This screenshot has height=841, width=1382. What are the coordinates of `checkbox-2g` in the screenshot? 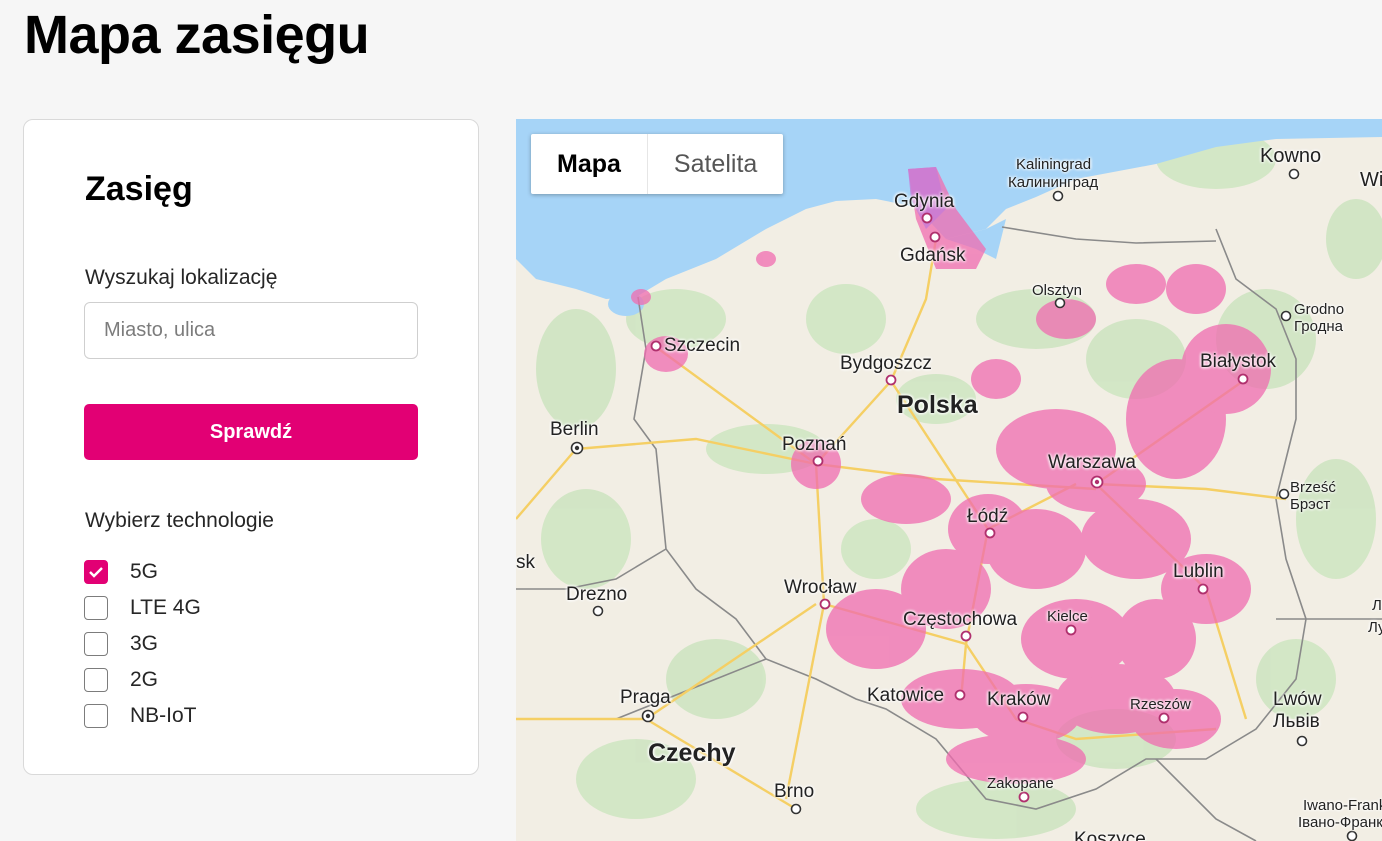 It's located at (96, 680).